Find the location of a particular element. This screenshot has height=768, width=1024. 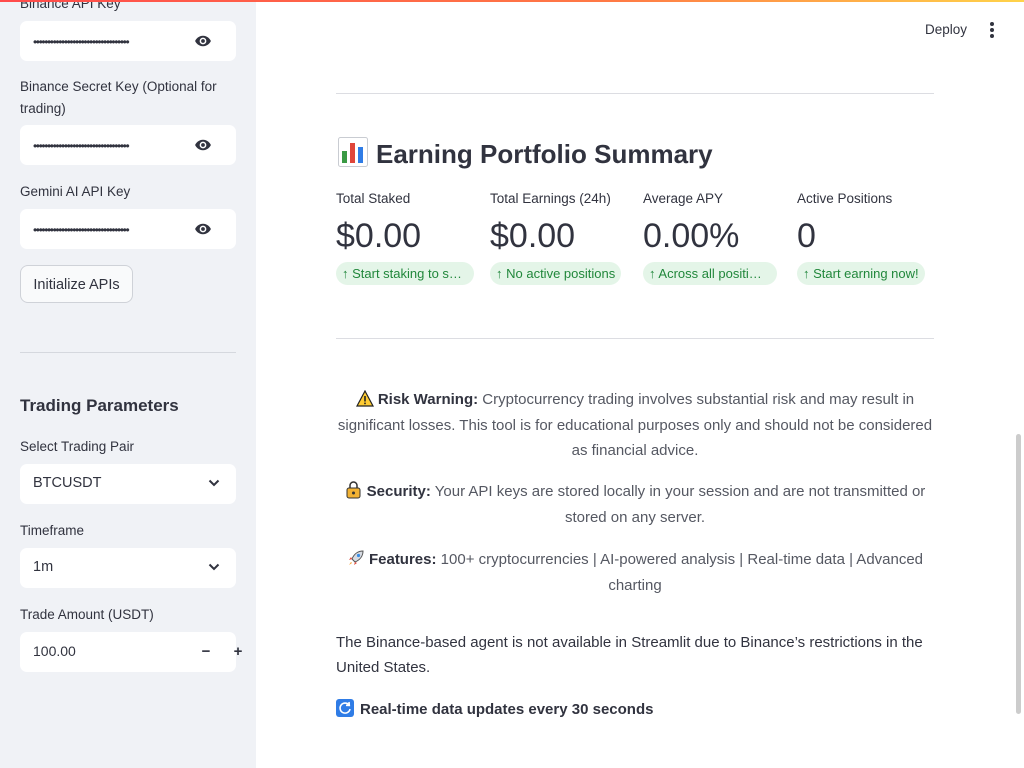

bar-chart-icon is located at coordinates (353, 152).